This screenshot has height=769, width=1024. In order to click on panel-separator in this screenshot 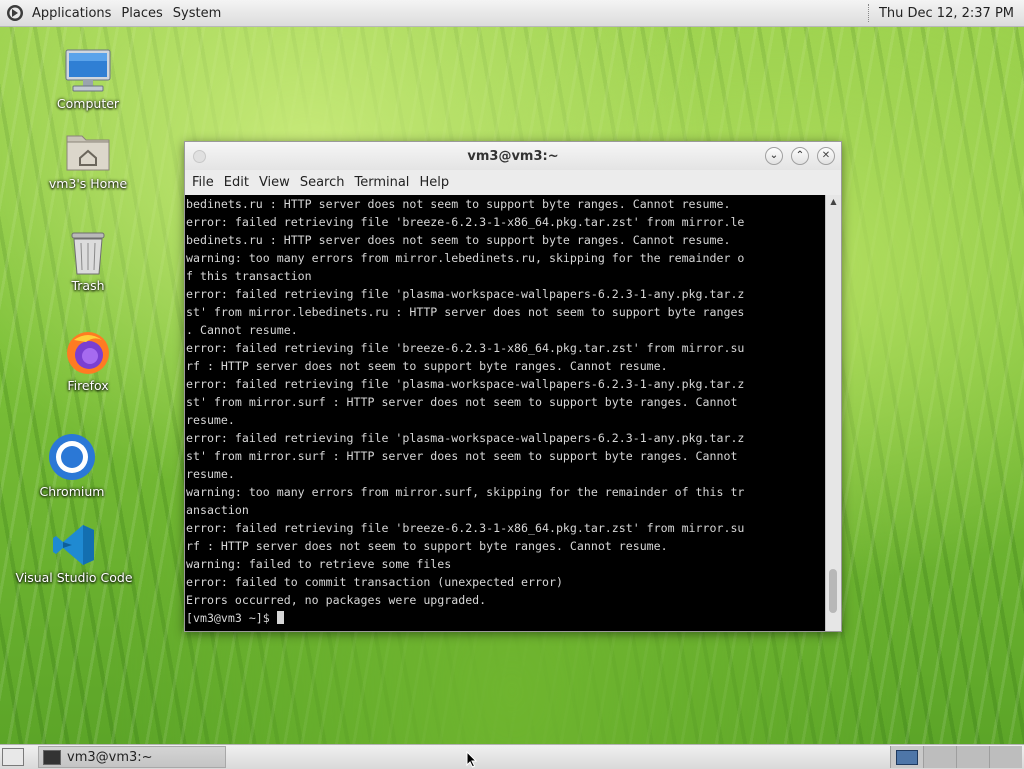, I will do `click(869, 13)`.